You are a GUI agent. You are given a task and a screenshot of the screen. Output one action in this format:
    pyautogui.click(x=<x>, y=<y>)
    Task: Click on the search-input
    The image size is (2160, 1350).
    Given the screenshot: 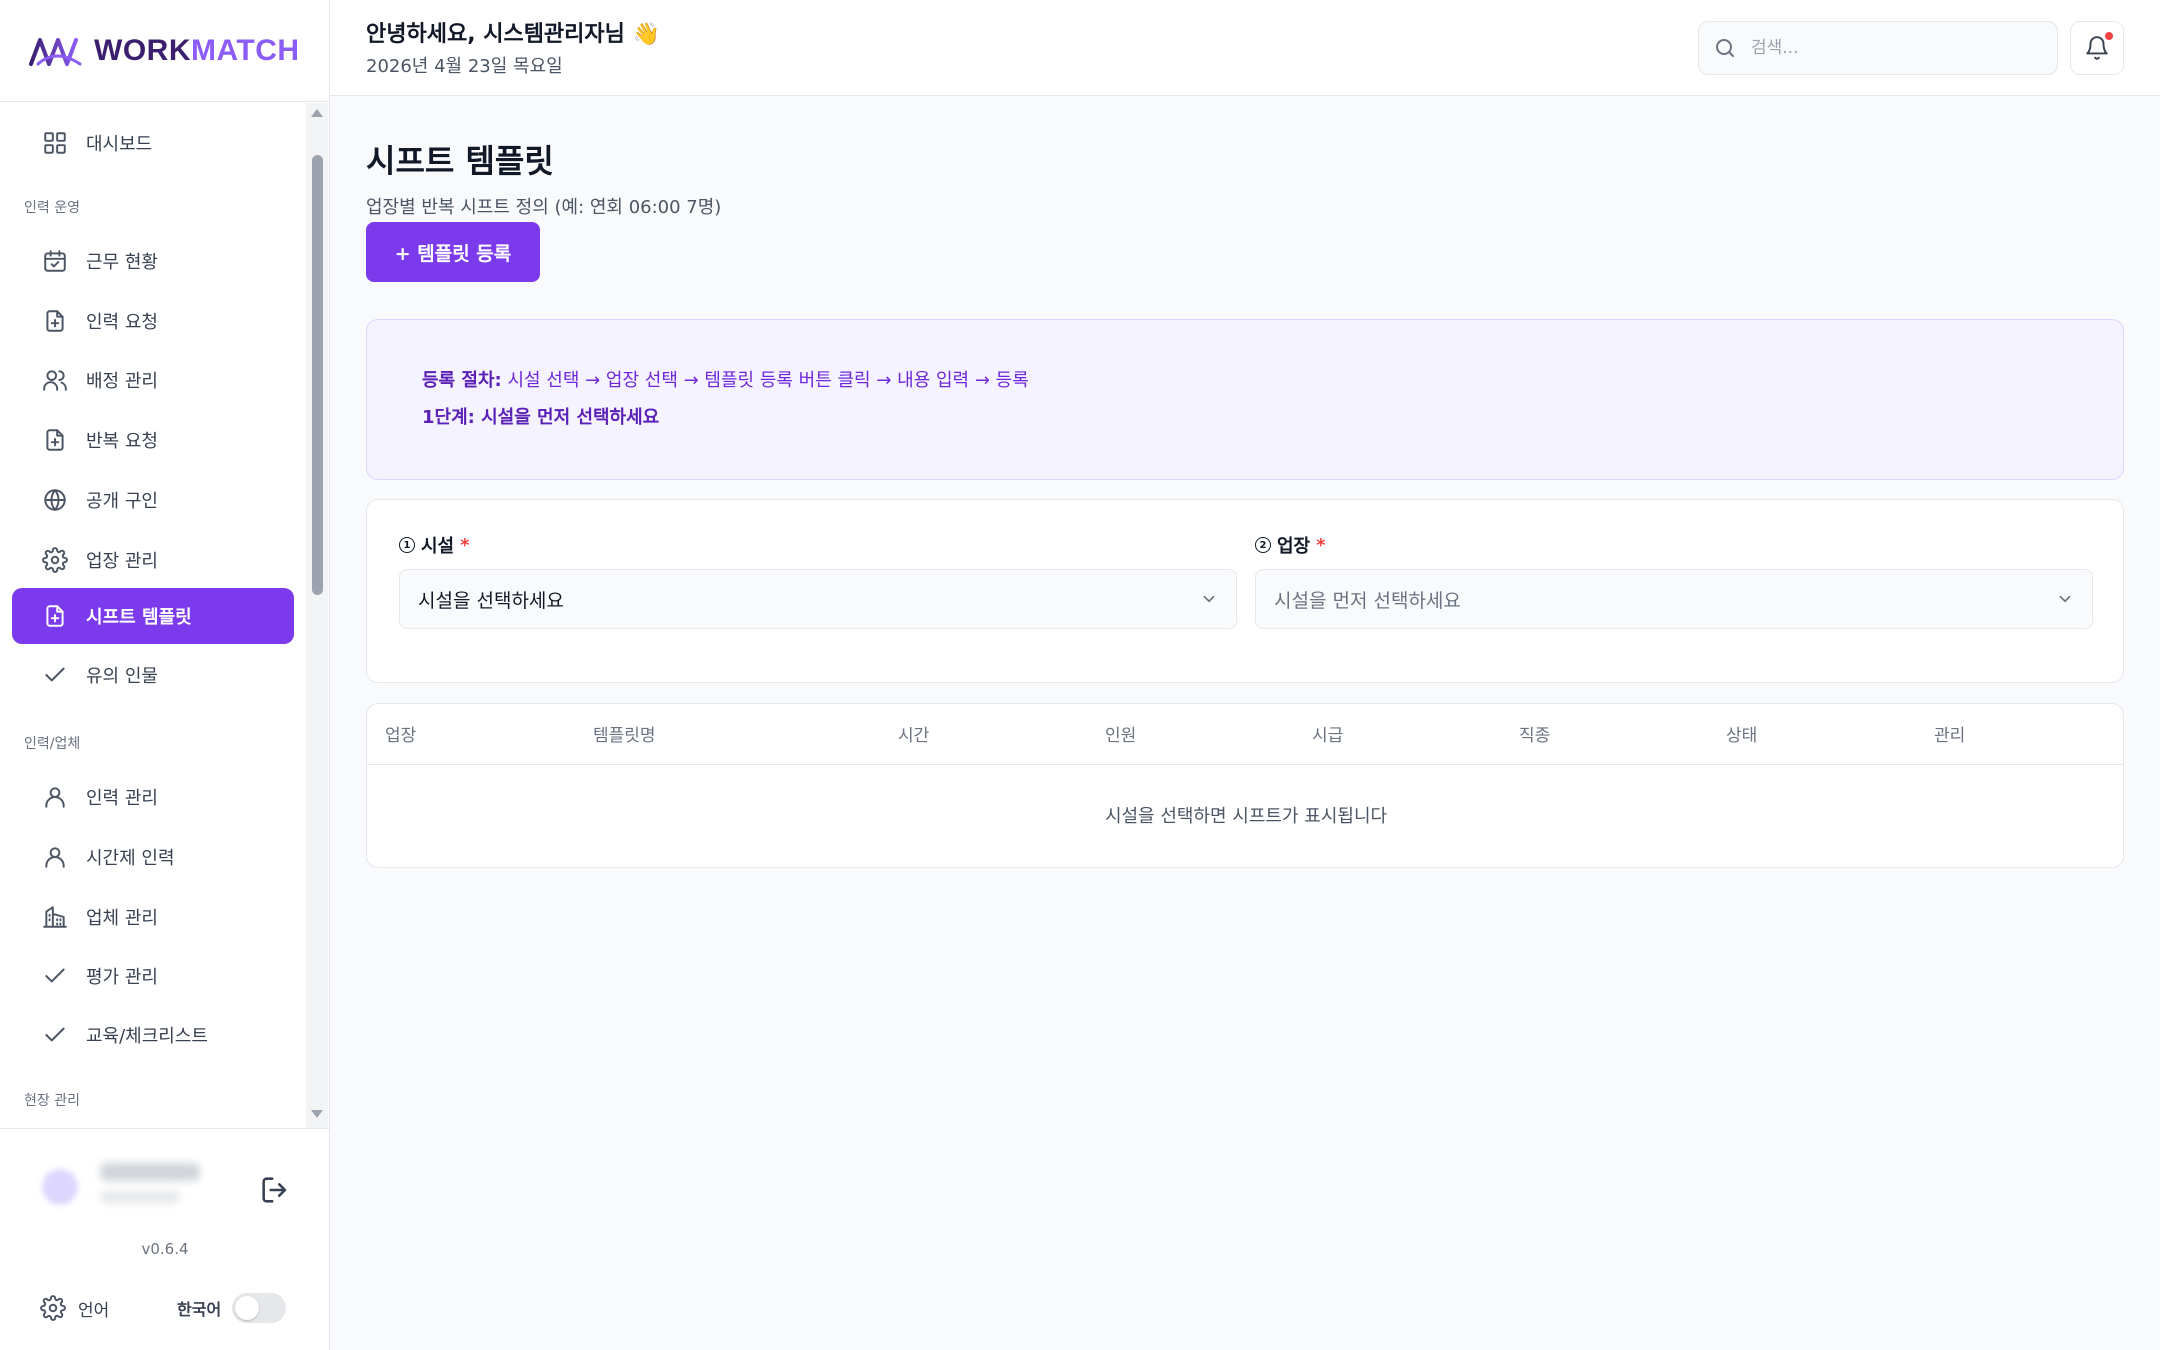 What is the action you would take?
    pyautogui.click(x=1896, y=48)
    